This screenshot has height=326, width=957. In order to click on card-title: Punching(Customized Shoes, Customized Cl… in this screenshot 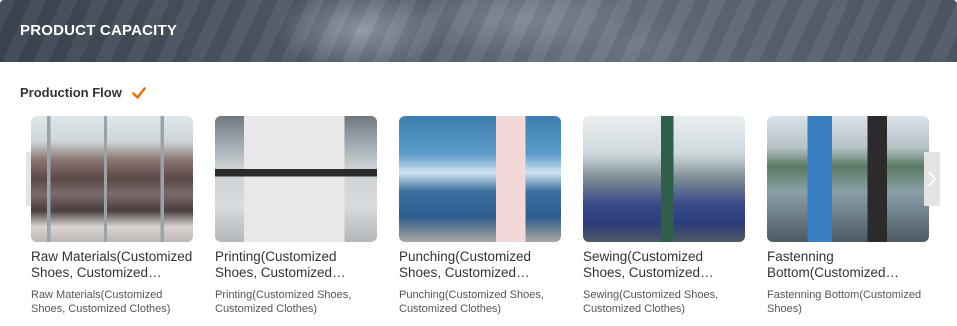, I will do `click(480, 265)`.